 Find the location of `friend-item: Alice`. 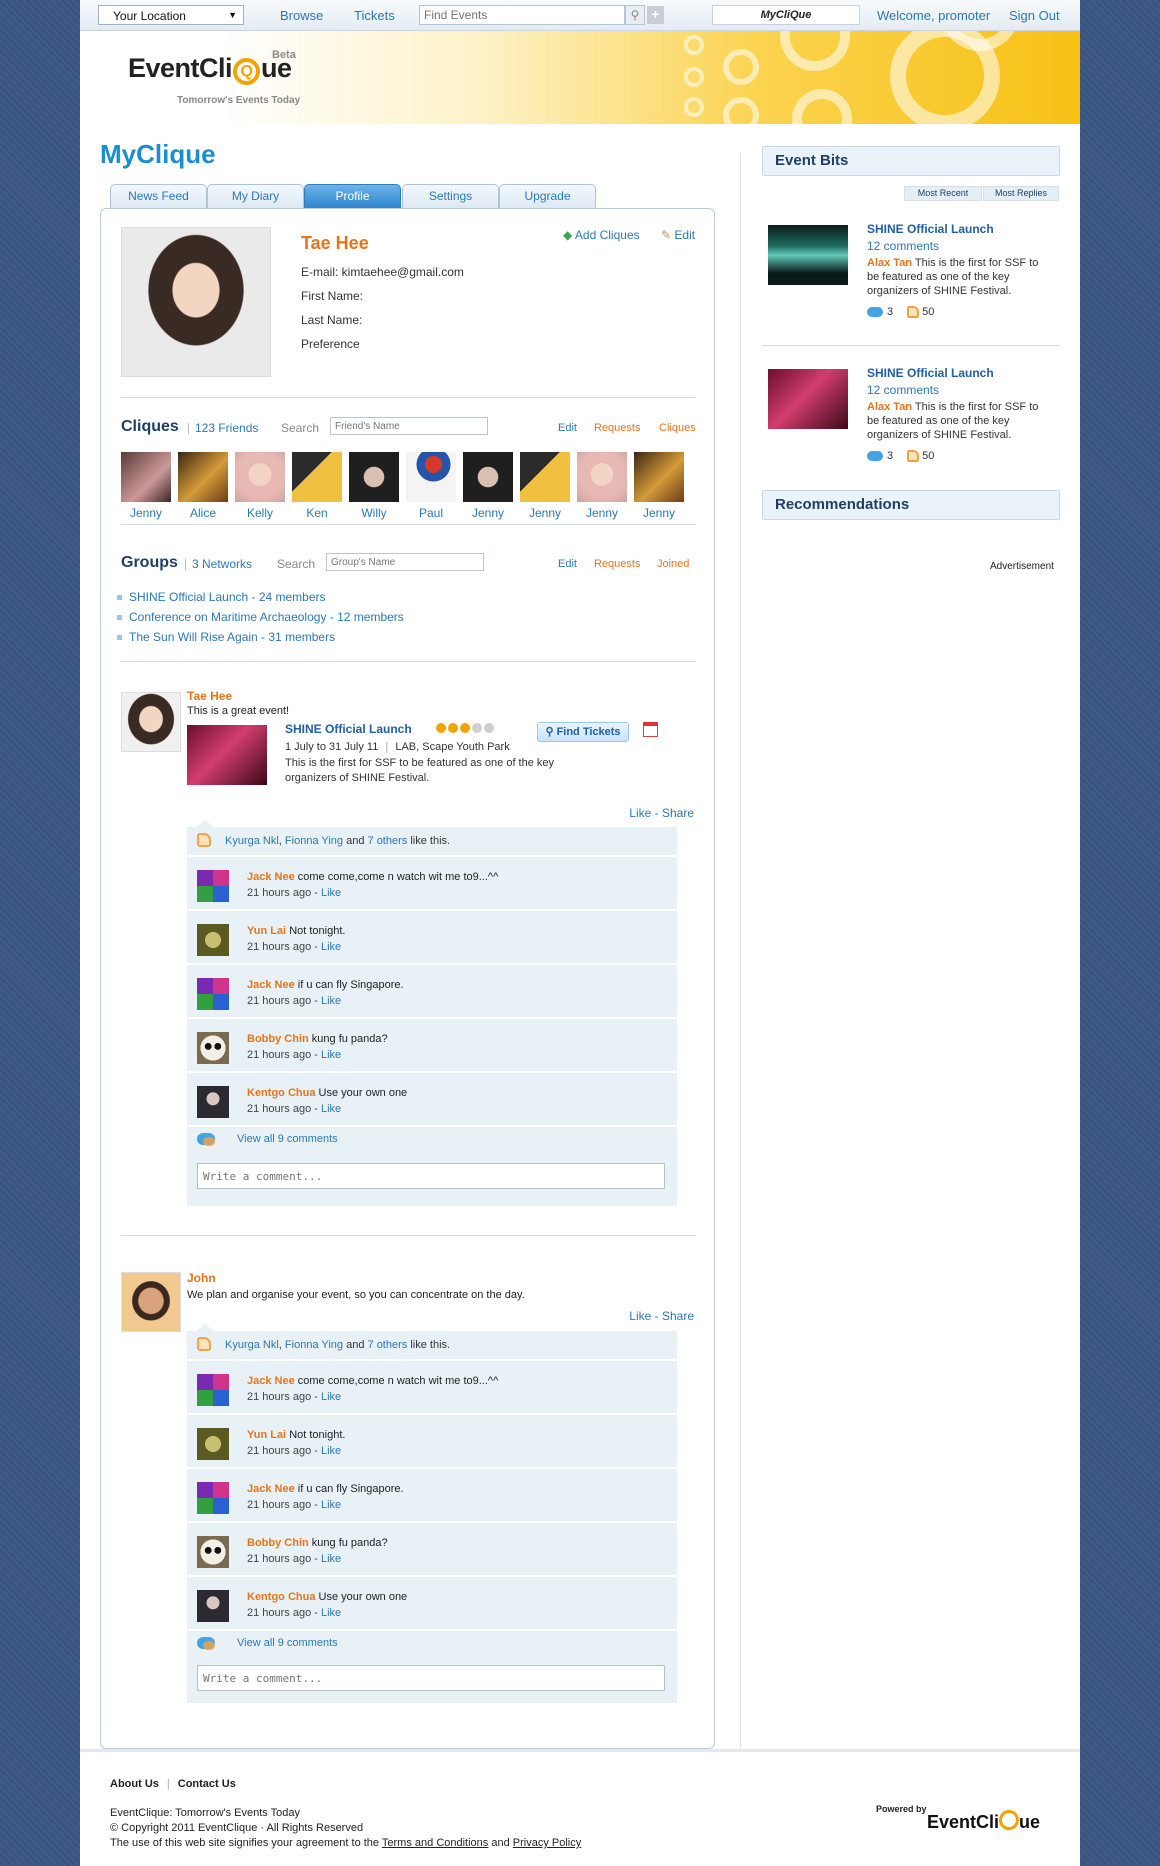

friend-item: Alice is located at coordinates (203, 486).